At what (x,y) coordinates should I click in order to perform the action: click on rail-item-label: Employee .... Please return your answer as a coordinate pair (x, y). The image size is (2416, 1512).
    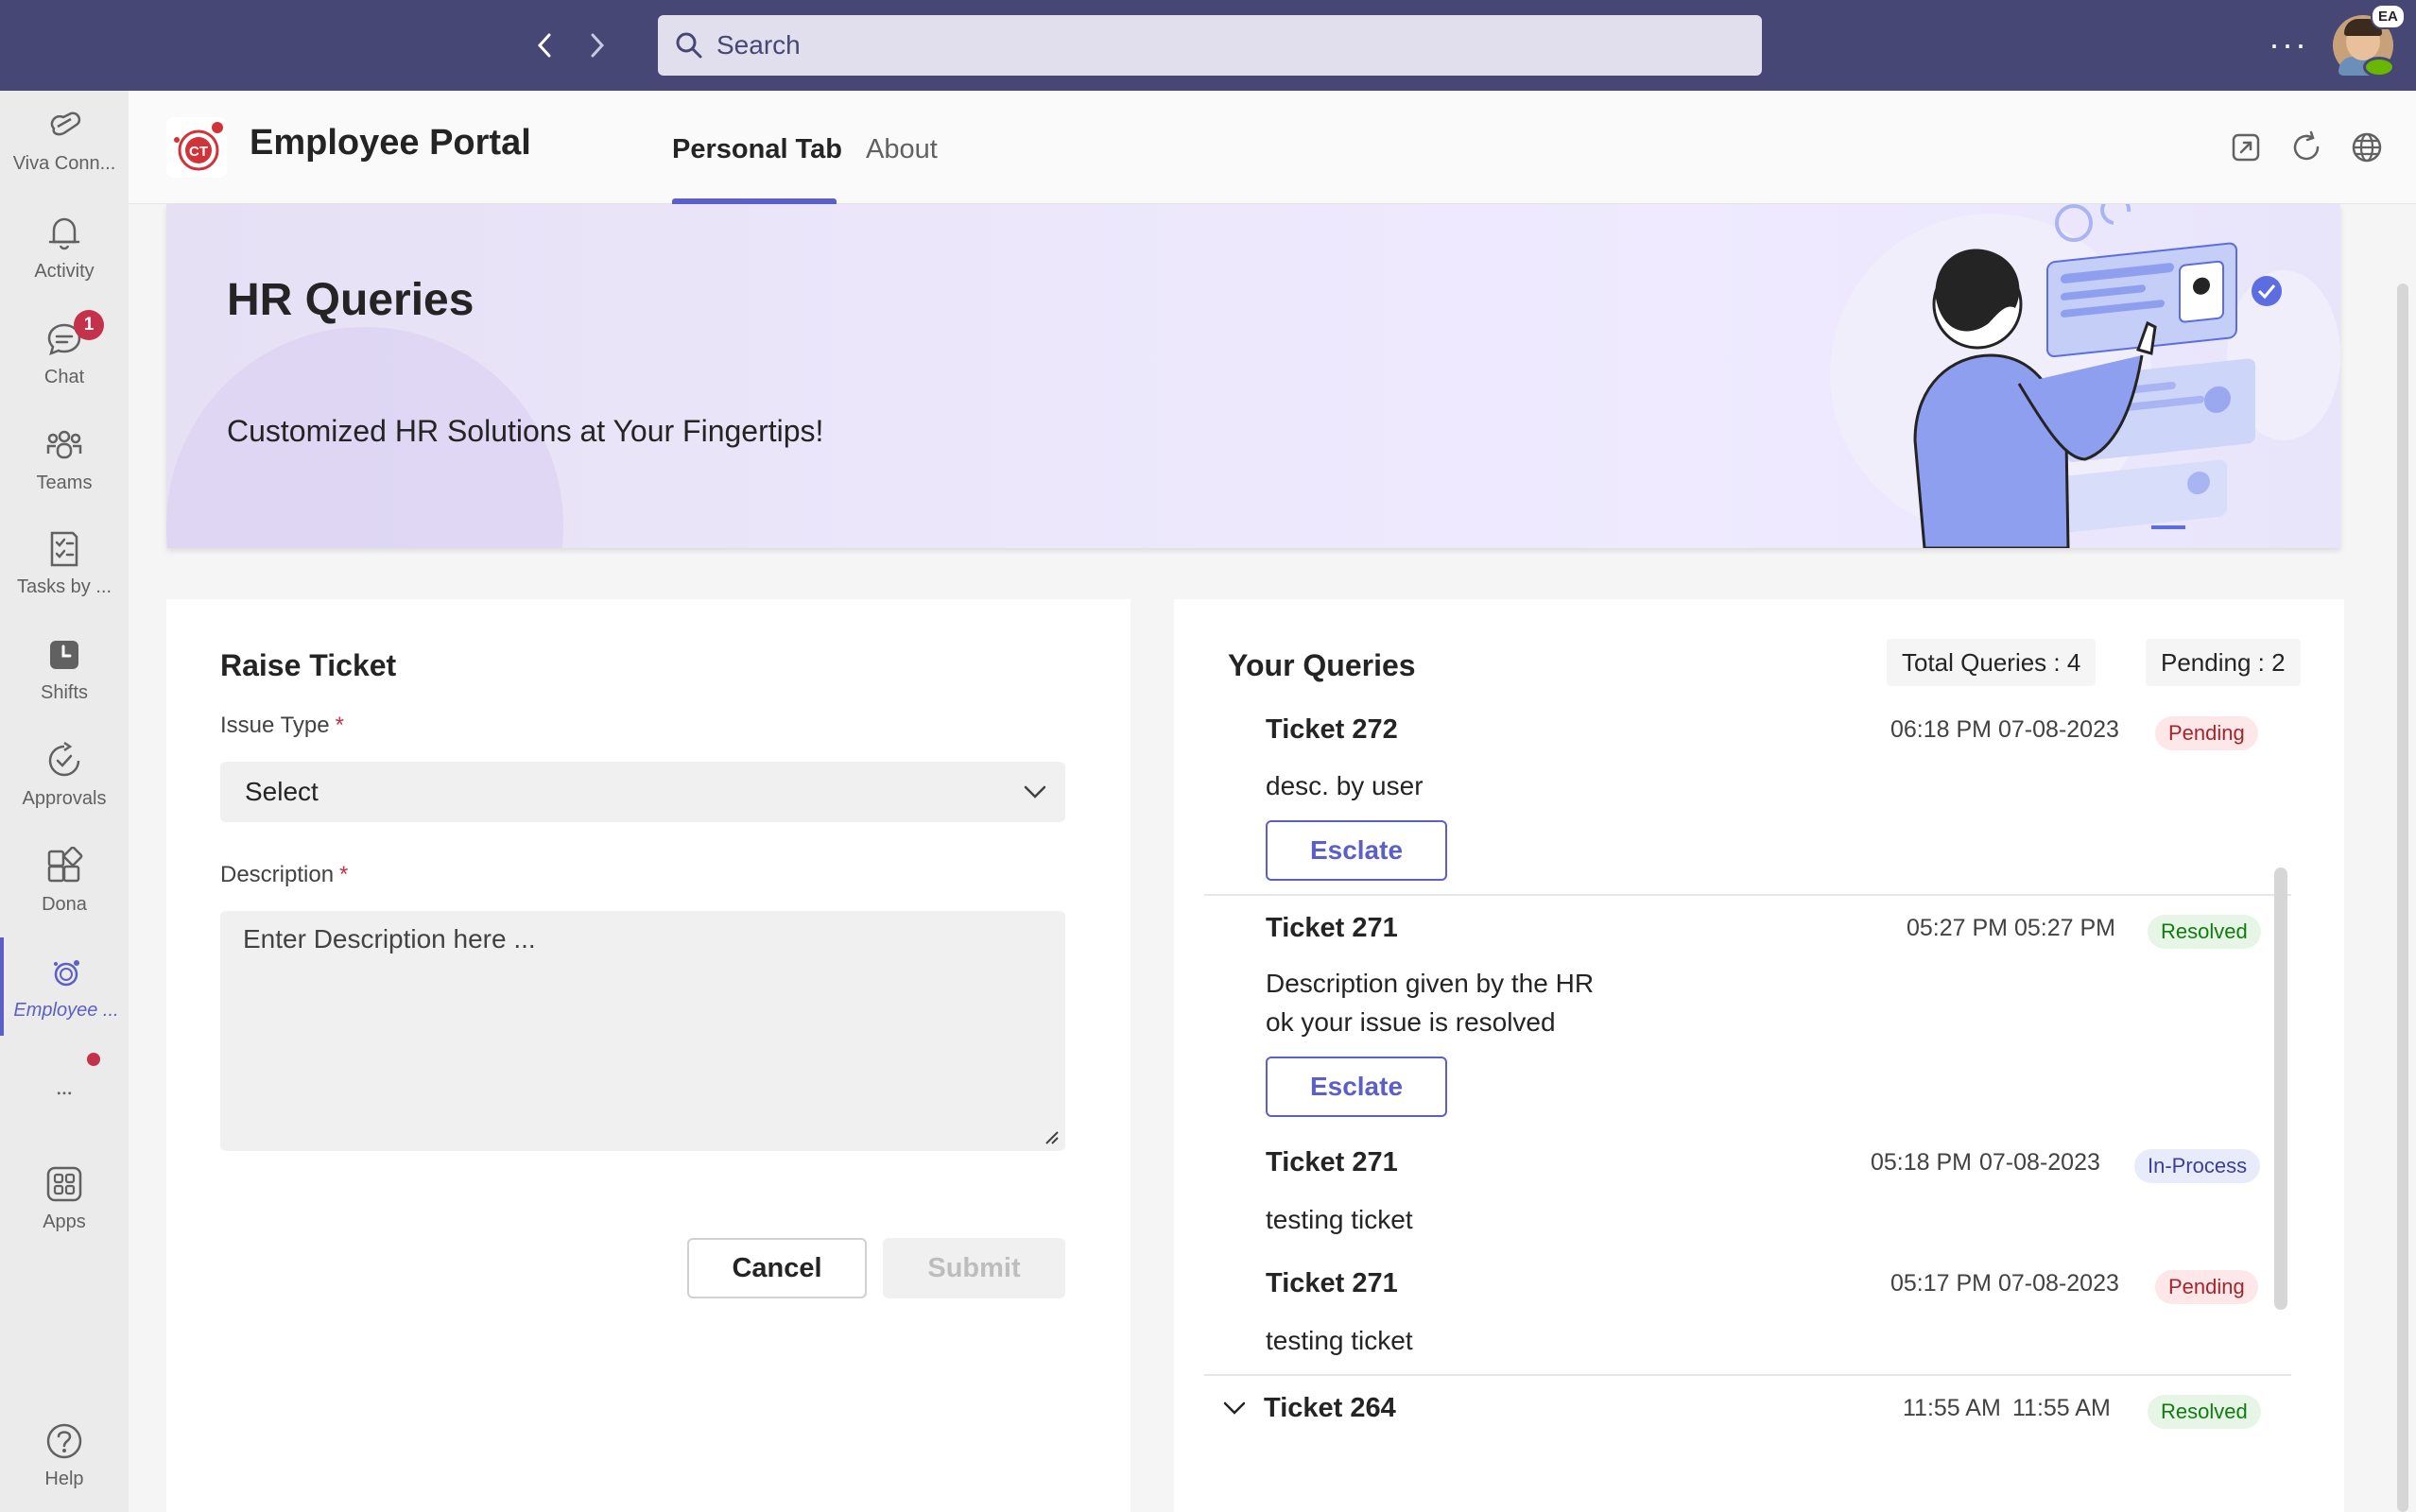
    Looking at the image, I should click on (66, 1010).